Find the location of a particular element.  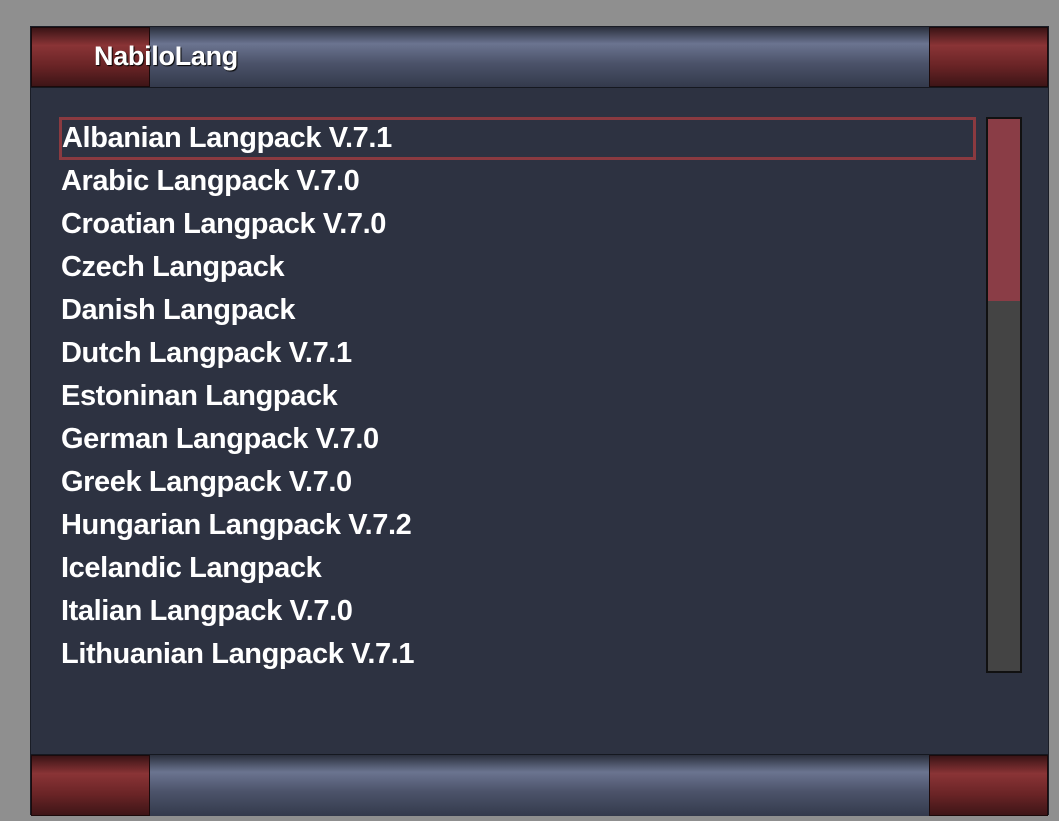

list-item: Estoninan Langpack is located at coordinates (517, 396).